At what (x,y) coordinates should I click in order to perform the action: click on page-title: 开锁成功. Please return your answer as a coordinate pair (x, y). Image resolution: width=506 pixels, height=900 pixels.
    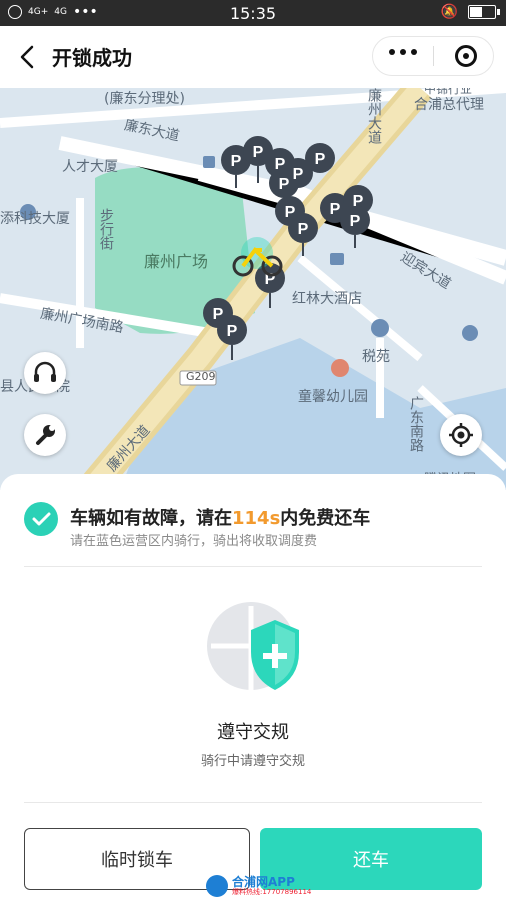
    Looking at the image, I should click on (92, 58).